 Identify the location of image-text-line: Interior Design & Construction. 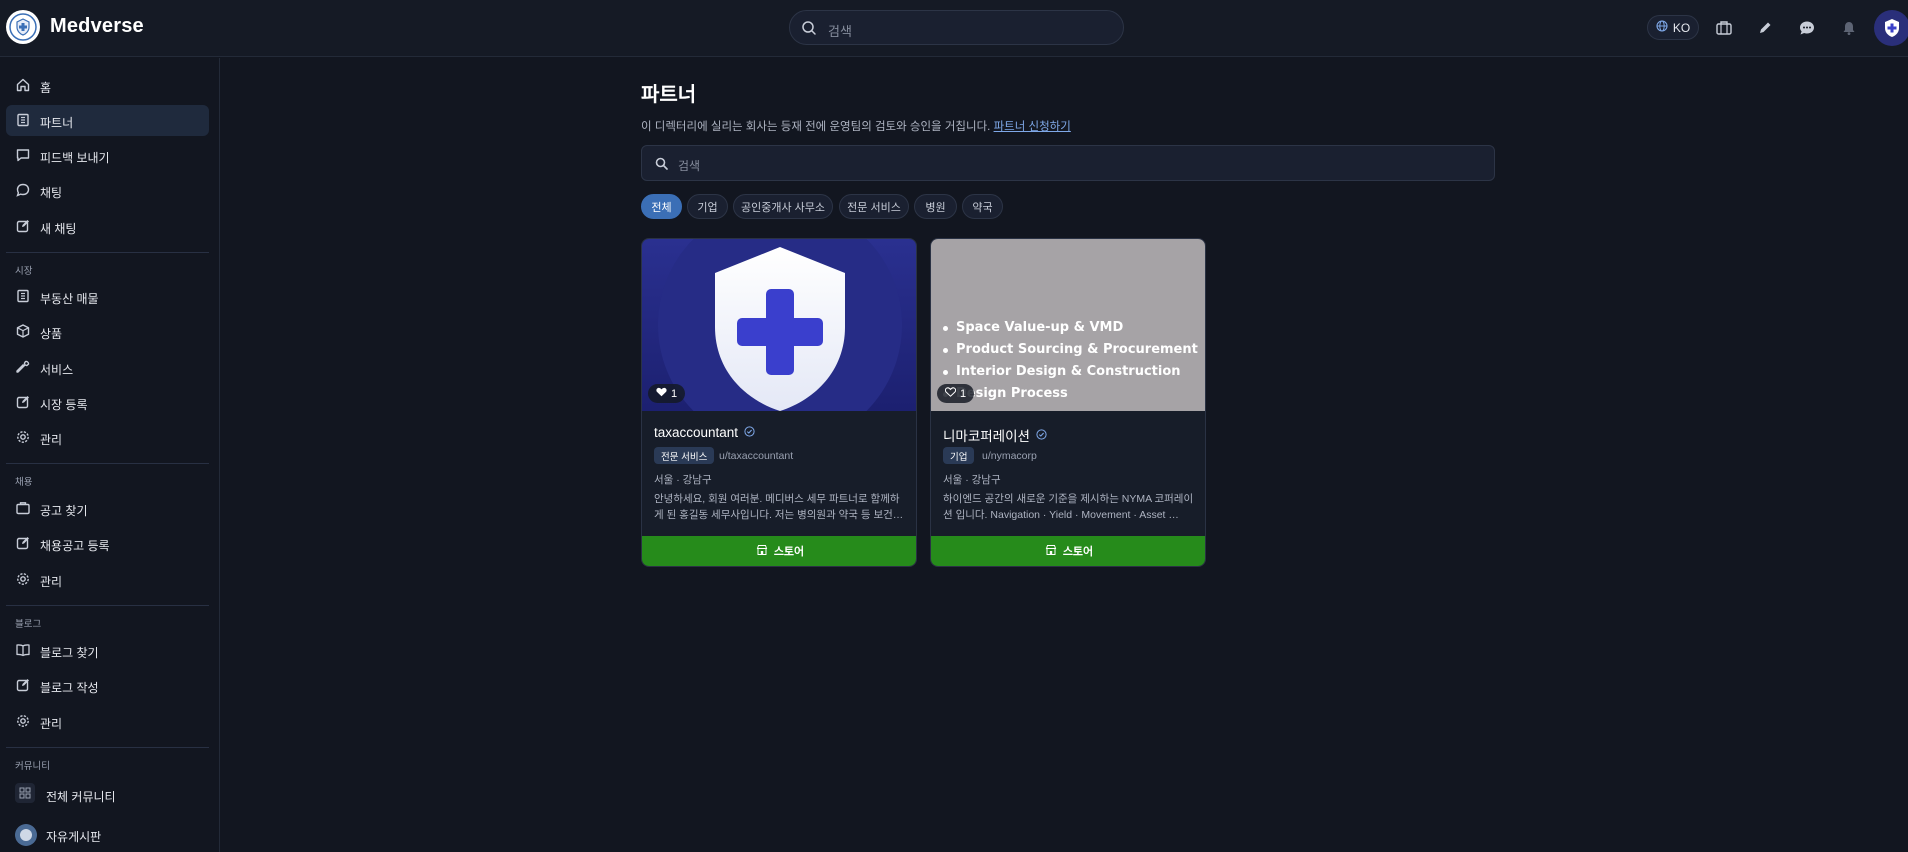
(1070, 372).